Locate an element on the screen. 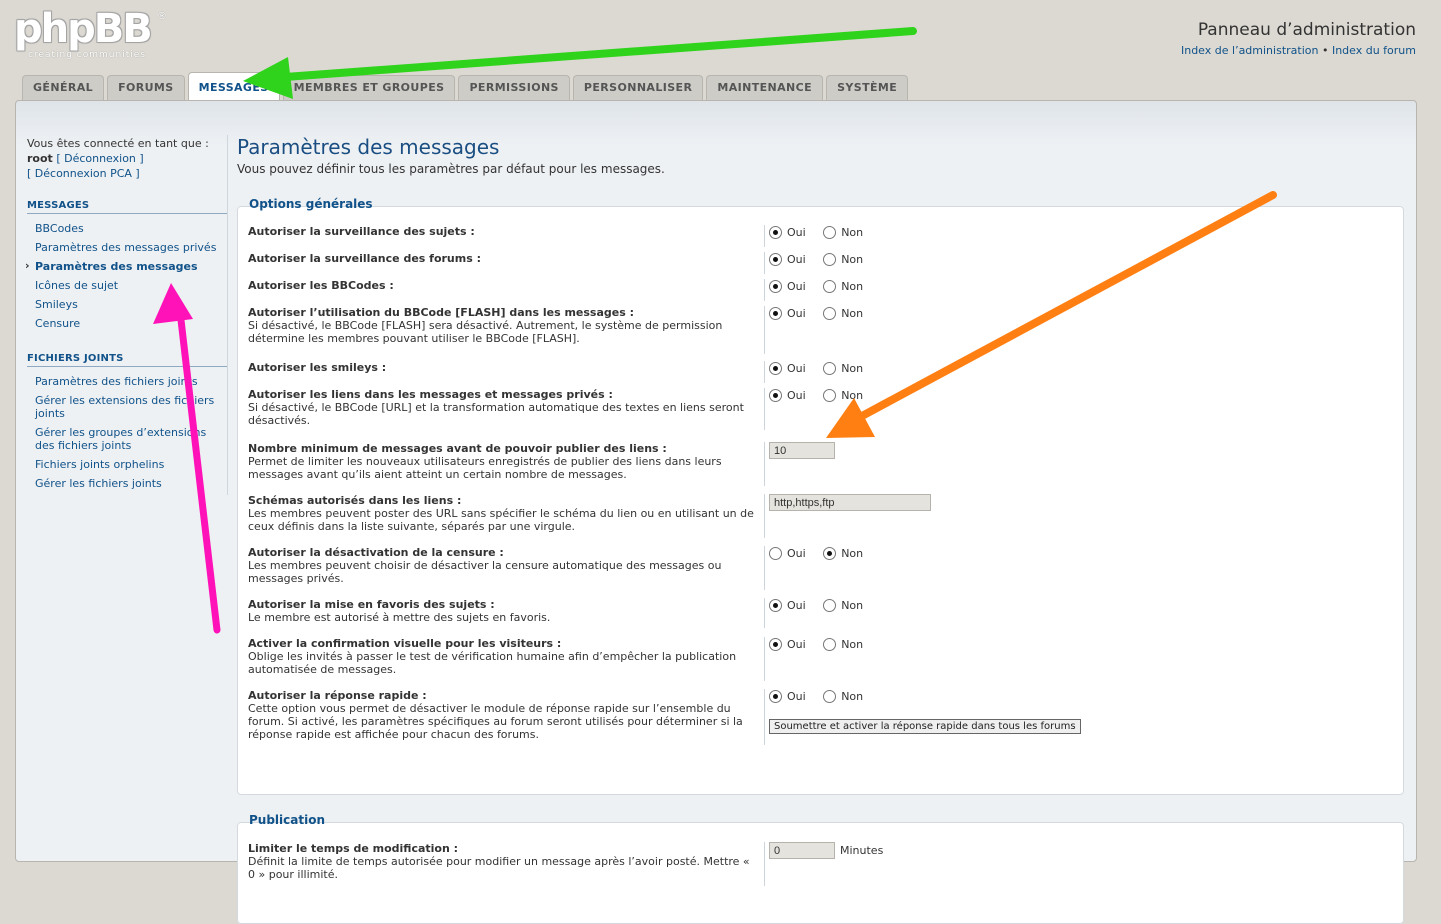 The image size is (1441, 924). tab-forums: FORUMS is located at coordinates (146, 87).